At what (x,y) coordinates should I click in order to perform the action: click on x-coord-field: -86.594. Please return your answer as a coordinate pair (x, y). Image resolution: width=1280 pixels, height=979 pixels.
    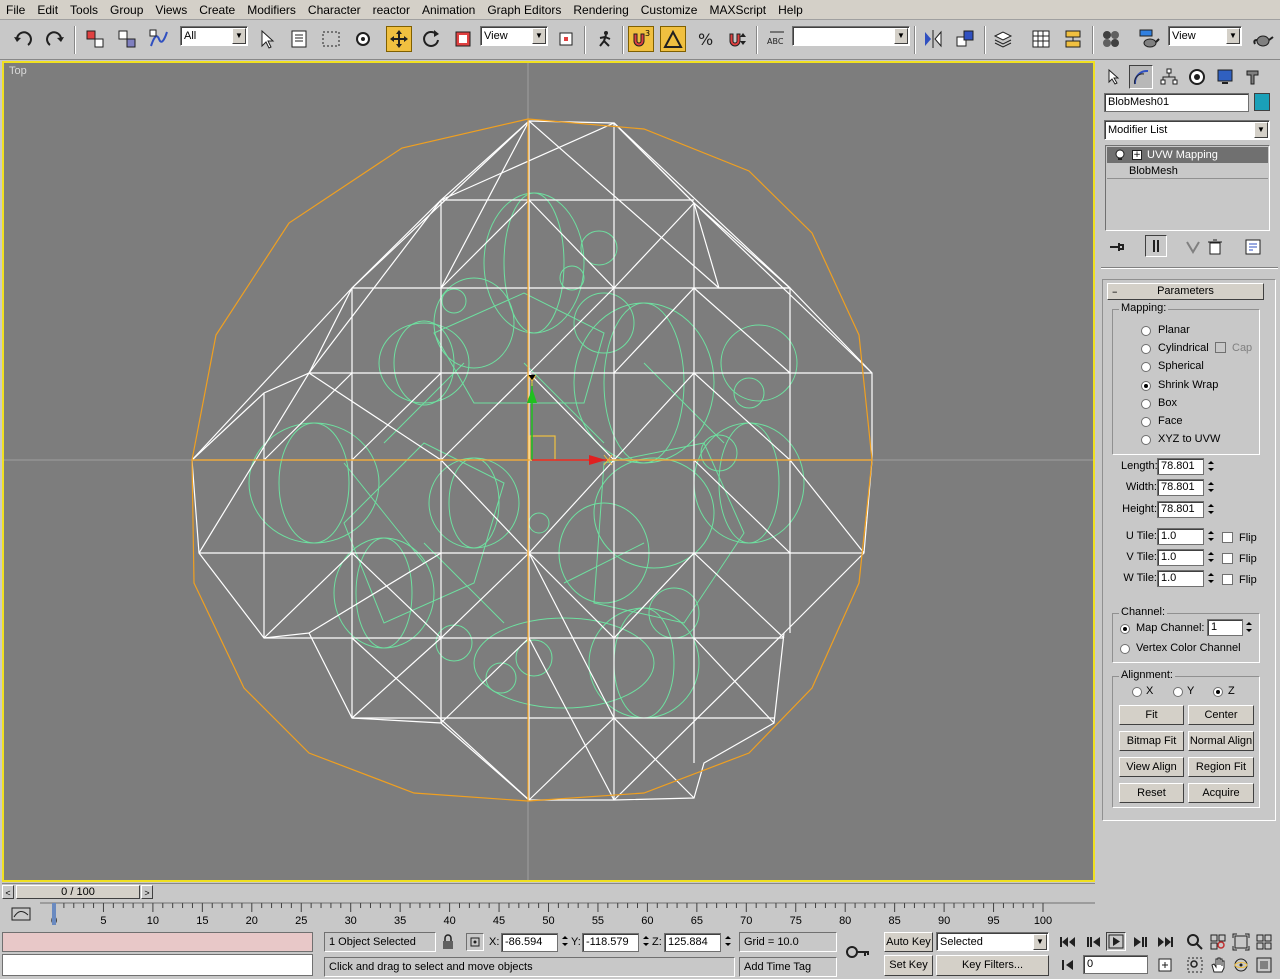
    Looking at the image, I should click on (529, 942).